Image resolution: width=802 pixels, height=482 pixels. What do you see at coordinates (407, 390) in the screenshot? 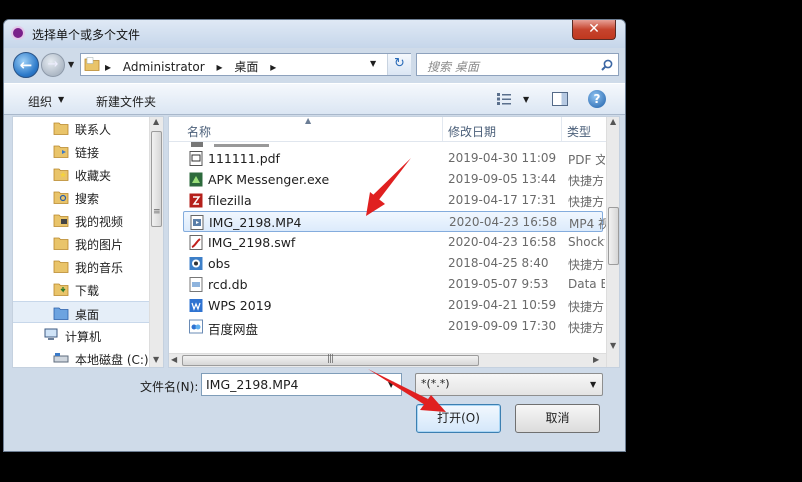
I see `annotation-arrow-to-open` at bounding box center [407, 390].